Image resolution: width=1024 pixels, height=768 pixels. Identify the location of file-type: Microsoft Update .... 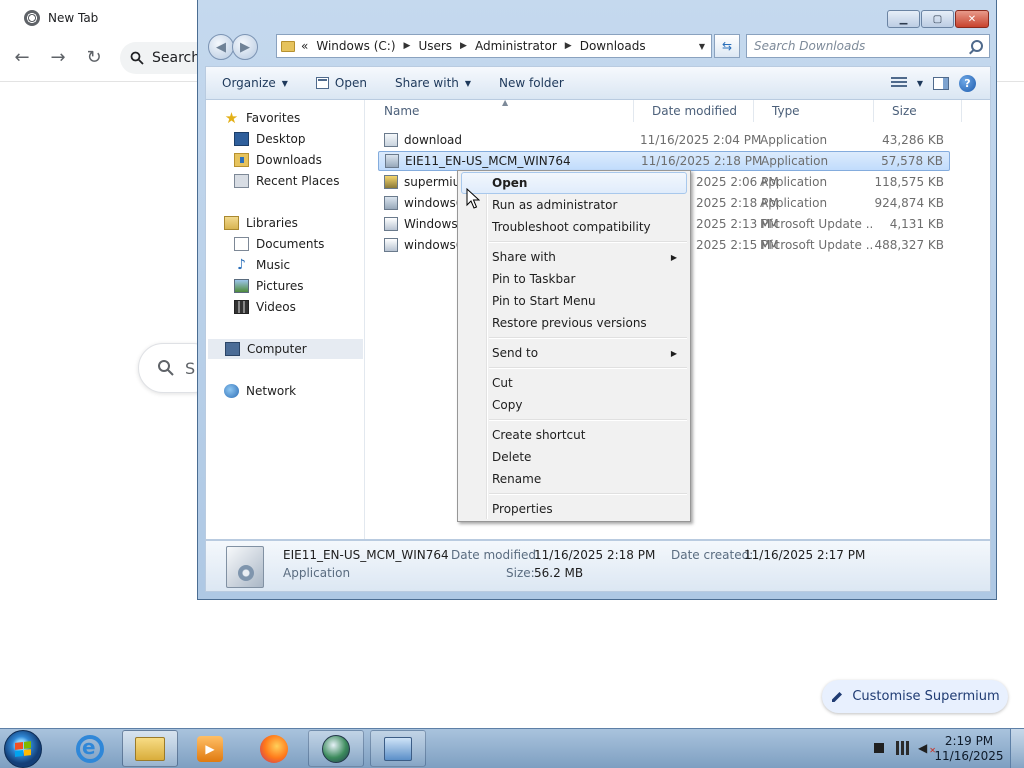
(816, 245).